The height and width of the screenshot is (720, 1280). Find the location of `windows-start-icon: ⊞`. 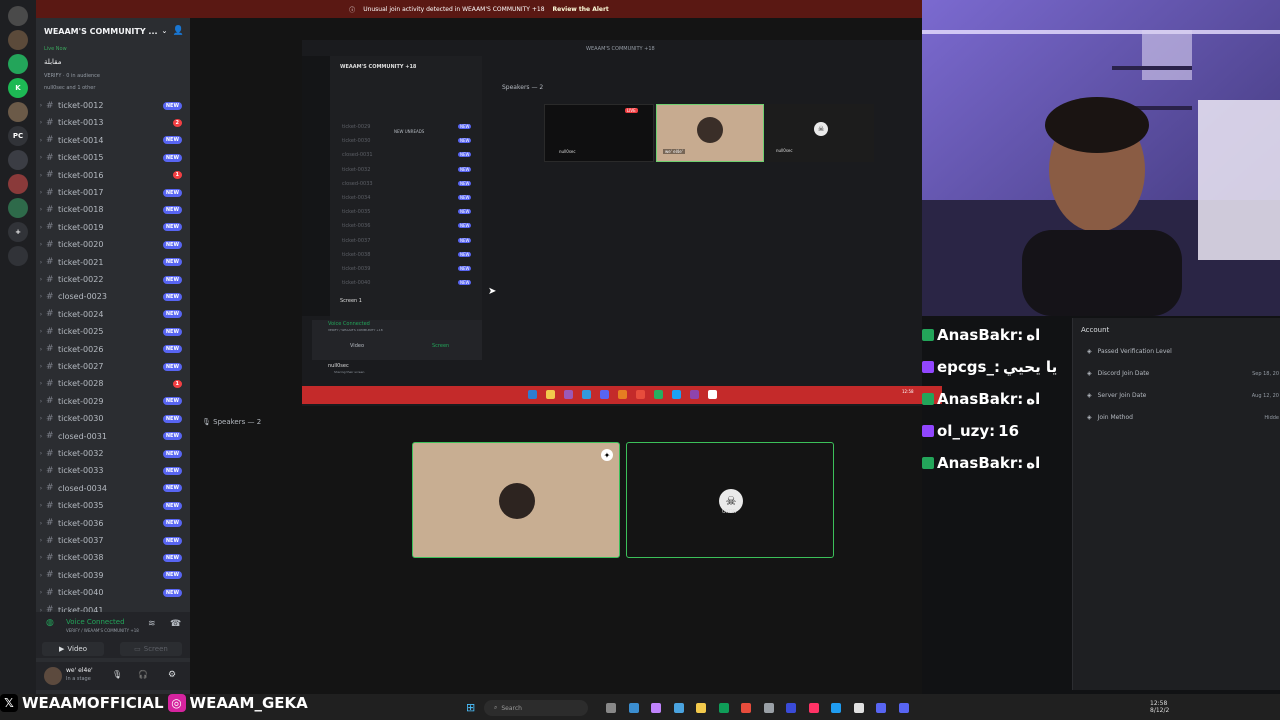

windows-start-icon: ⊞ is located at coordinates (470, 707).